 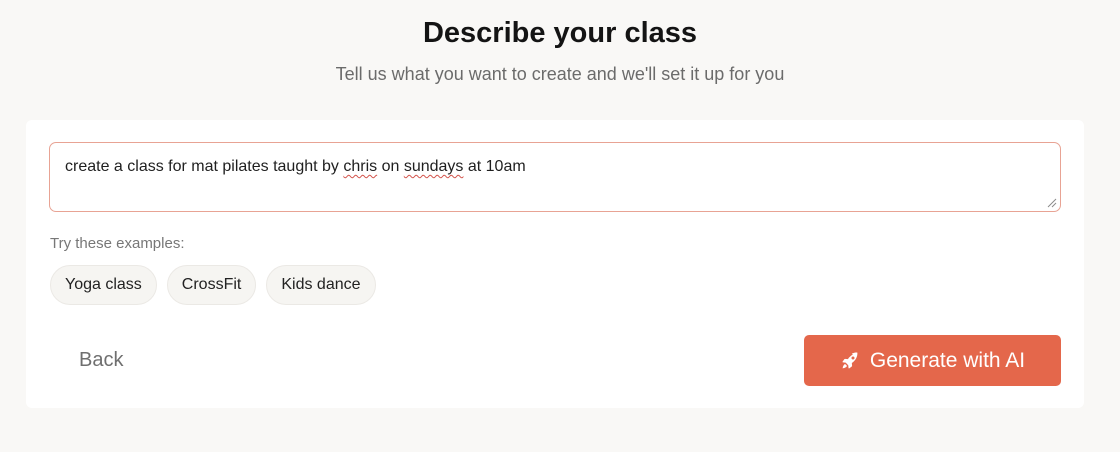 I want to click on description-text-misspelled-day: sundays, so click(x=433, y=166).